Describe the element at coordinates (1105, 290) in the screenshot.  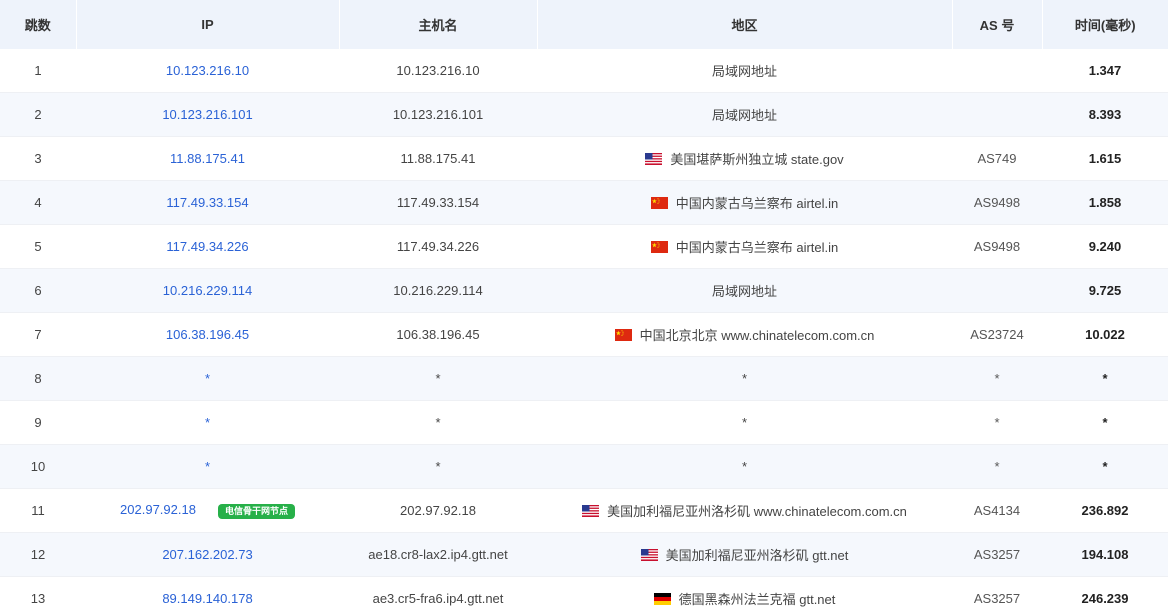
I see `time-cell: 9.725` at that location.